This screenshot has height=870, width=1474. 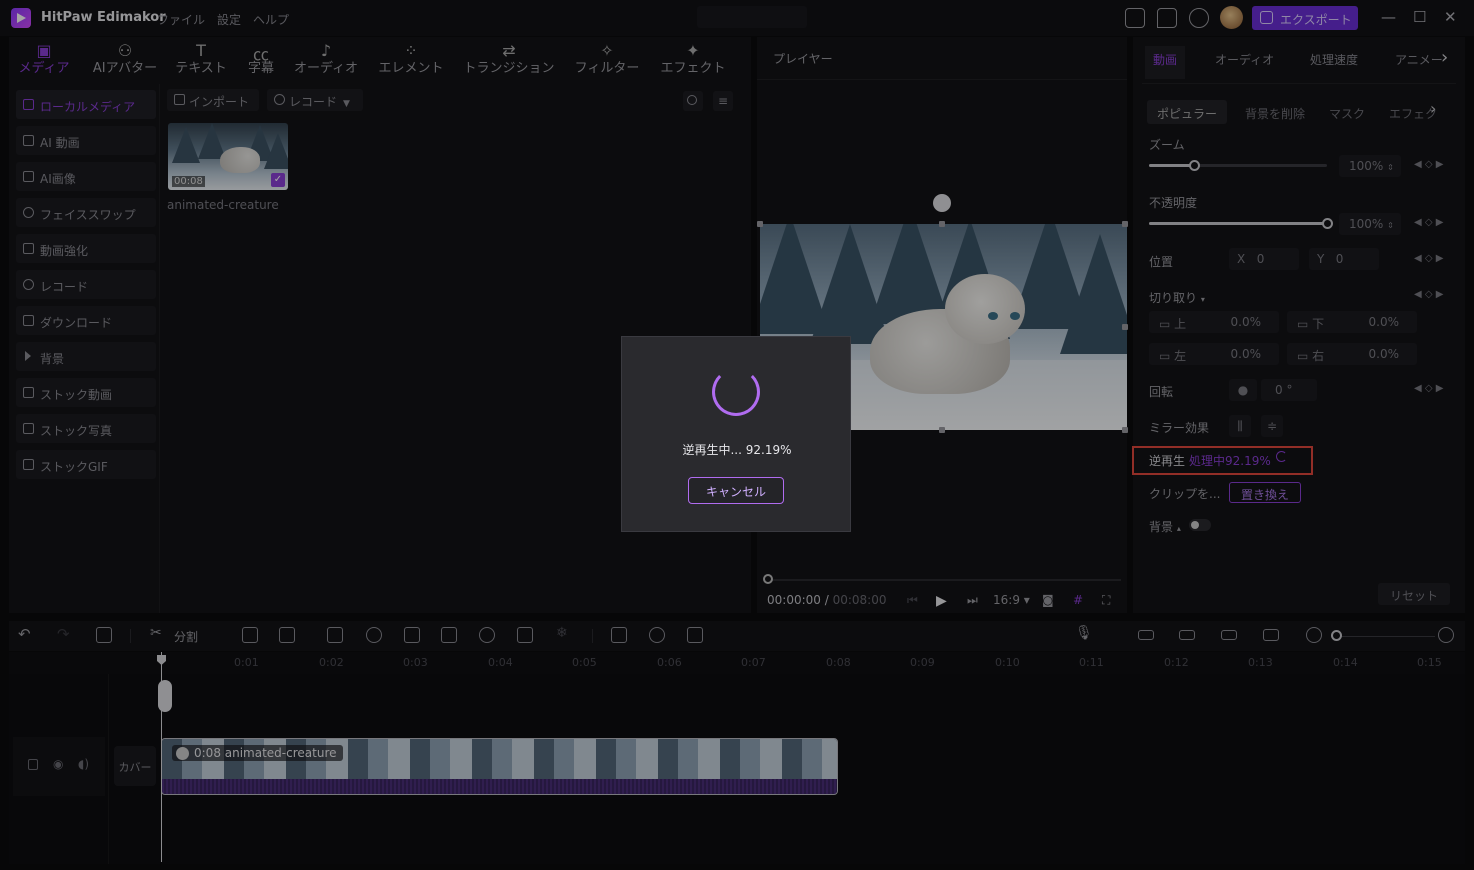 I want to click on spinner-icon, so click(x=736, y=392).